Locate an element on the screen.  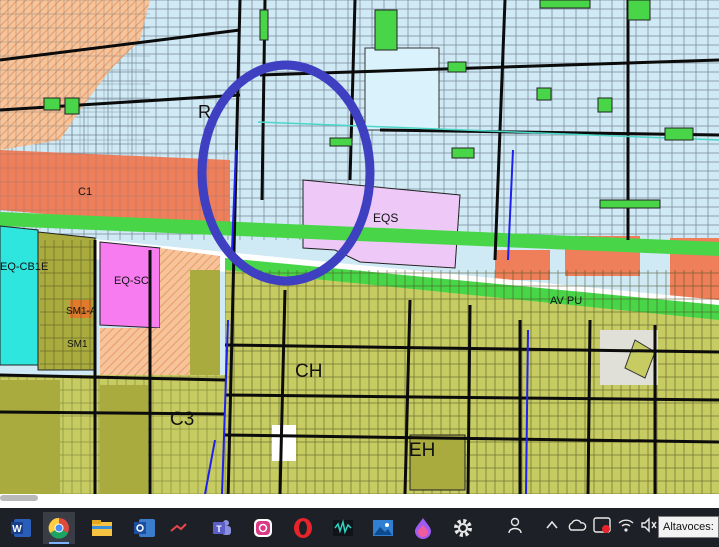
zone-label-c3: C3 is located at coordinates (182, 419).